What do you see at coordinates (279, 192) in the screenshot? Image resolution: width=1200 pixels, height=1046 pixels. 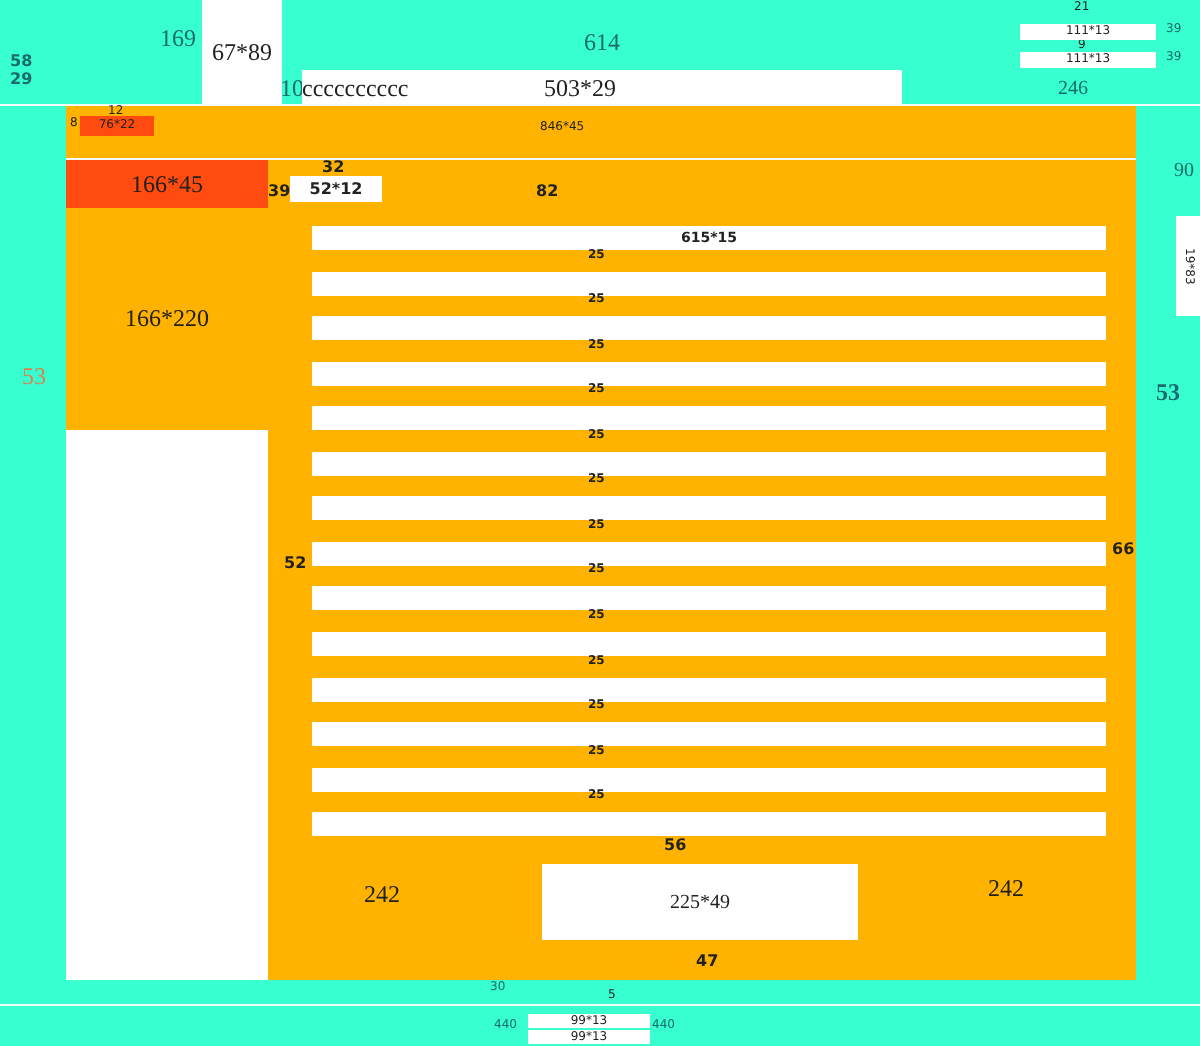 I see `dimension-label: 39` at bounding box center [279, 192].